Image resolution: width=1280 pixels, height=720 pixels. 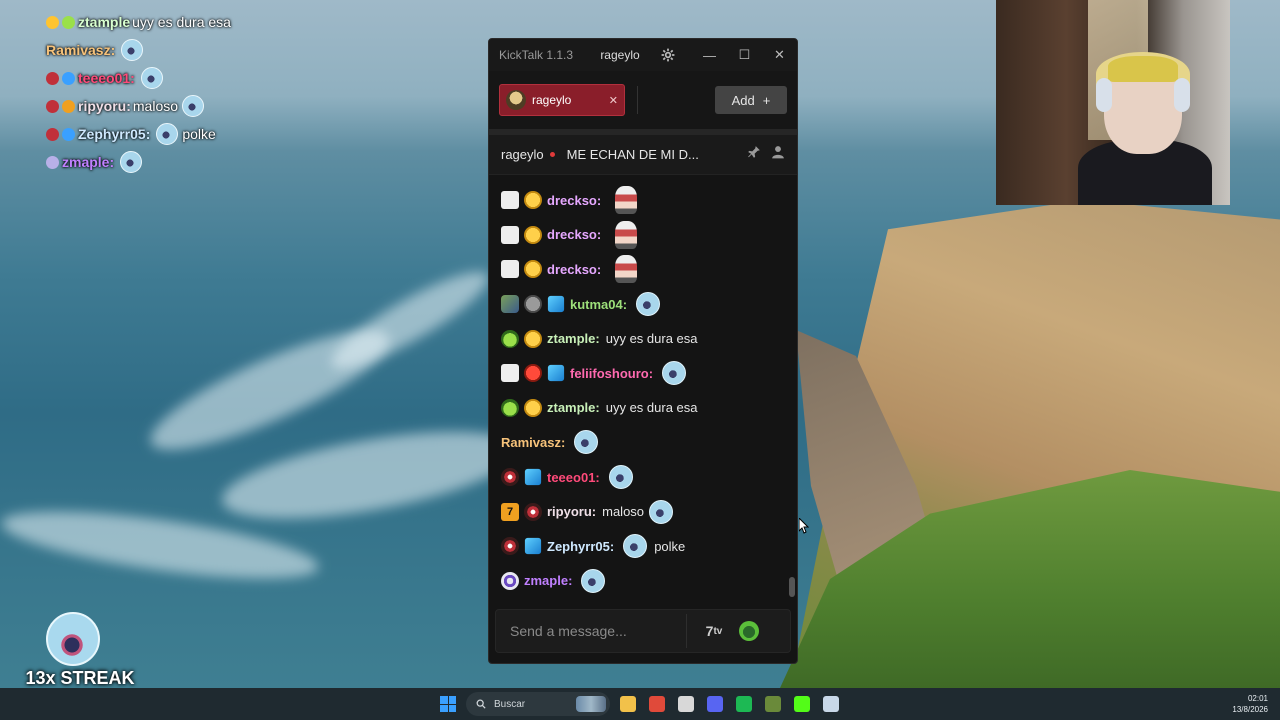 What do you see at coordinates (657, 704) in the screenshot?
I see `chrome-icon` at bounding box center [657, 704].